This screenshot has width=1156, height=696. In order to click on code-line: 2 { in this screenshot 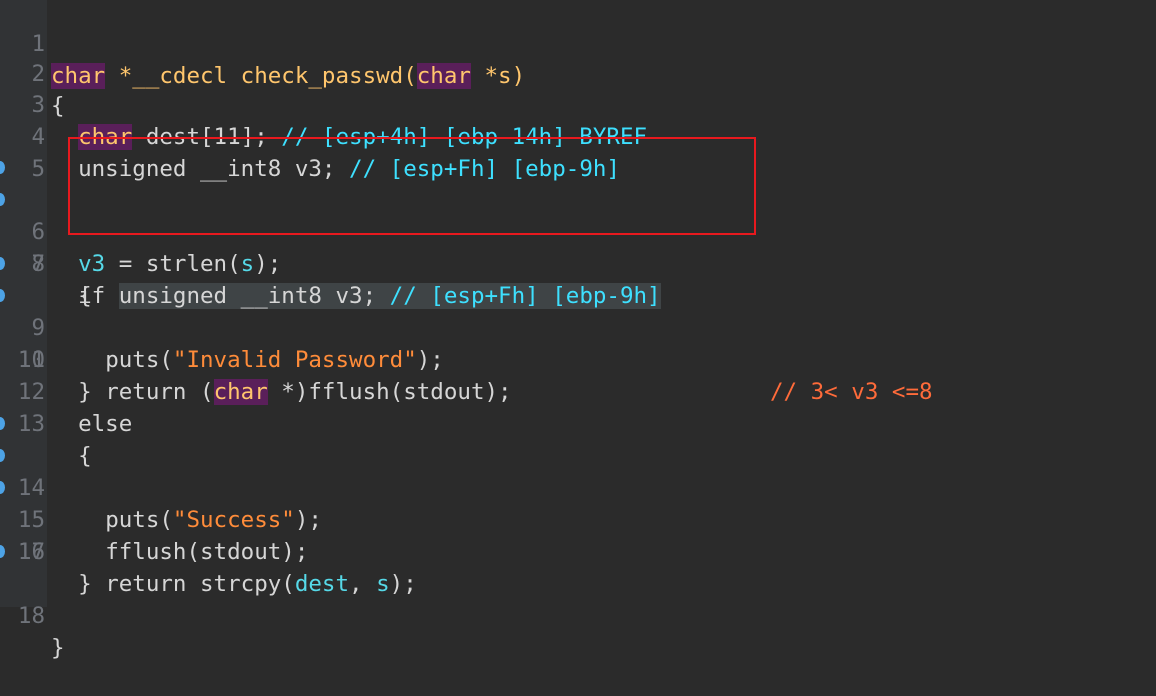, I will do `click(578, 72)`.